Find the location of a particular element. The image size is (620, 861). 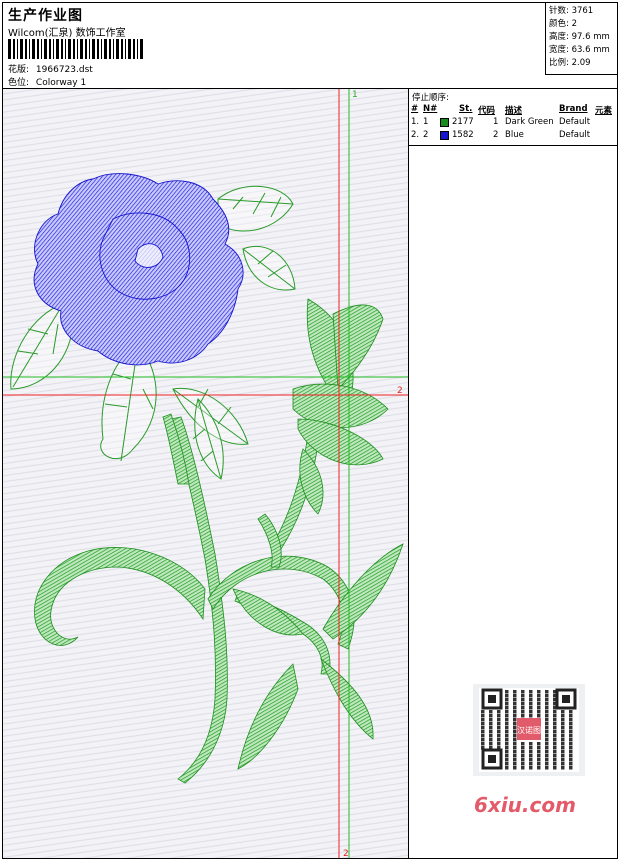

qr-stamp-text: 汉诺图 is located at coordinates (529, 730).